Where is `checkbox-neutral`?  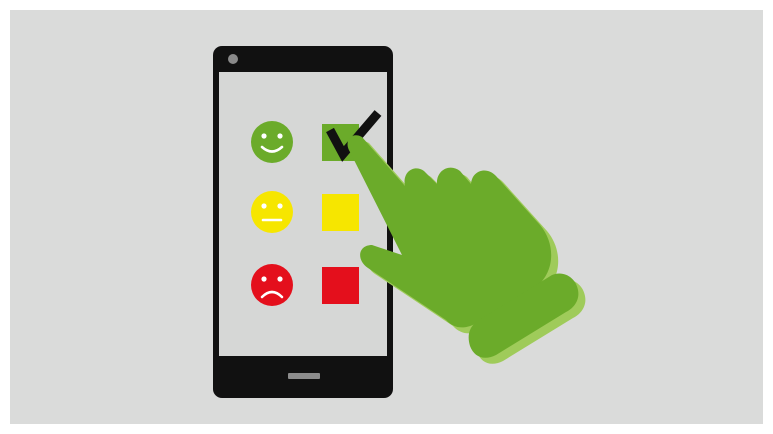 checkbox-neutral is located at coordinates (340, 212).